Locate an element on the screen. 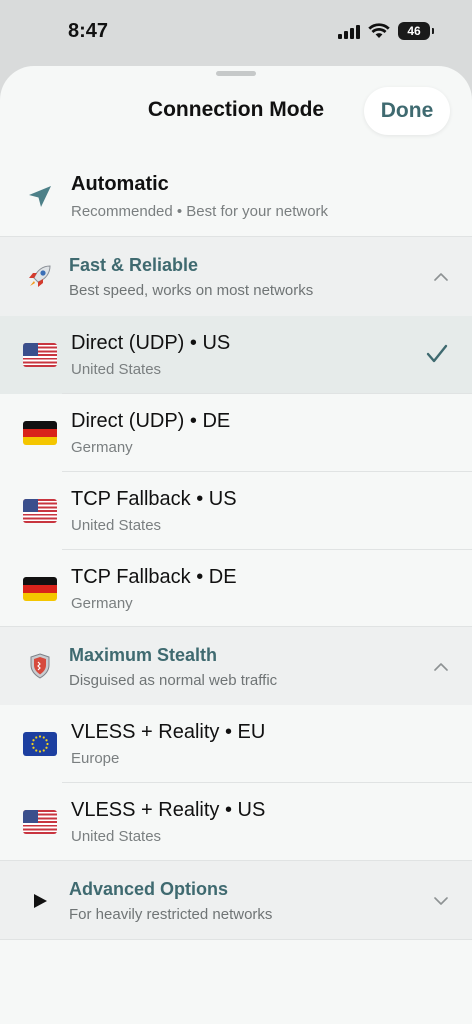 The image size is (472, 1024). item-title: Direct (UDP) • US is located at coordinates (151, 343).